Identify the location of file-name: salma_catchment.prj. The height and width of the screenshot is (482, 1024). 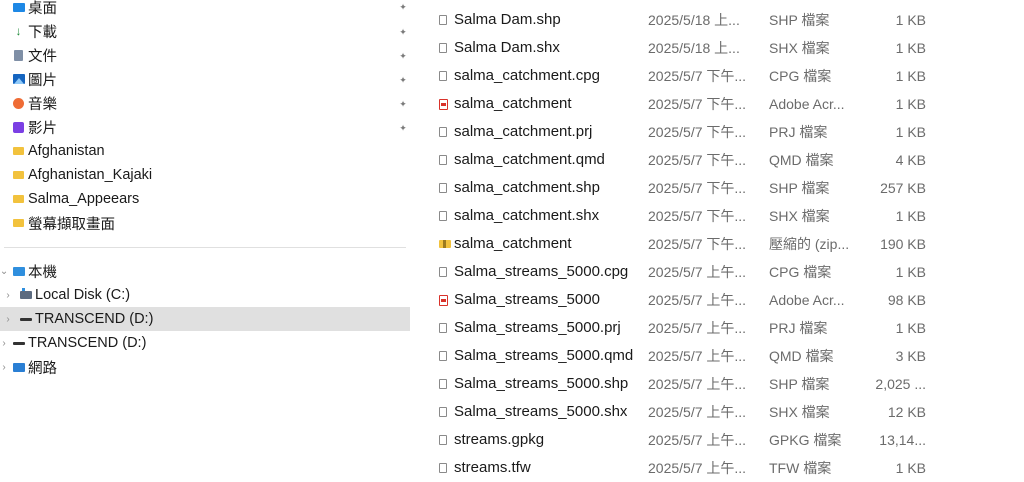
(523, 131).